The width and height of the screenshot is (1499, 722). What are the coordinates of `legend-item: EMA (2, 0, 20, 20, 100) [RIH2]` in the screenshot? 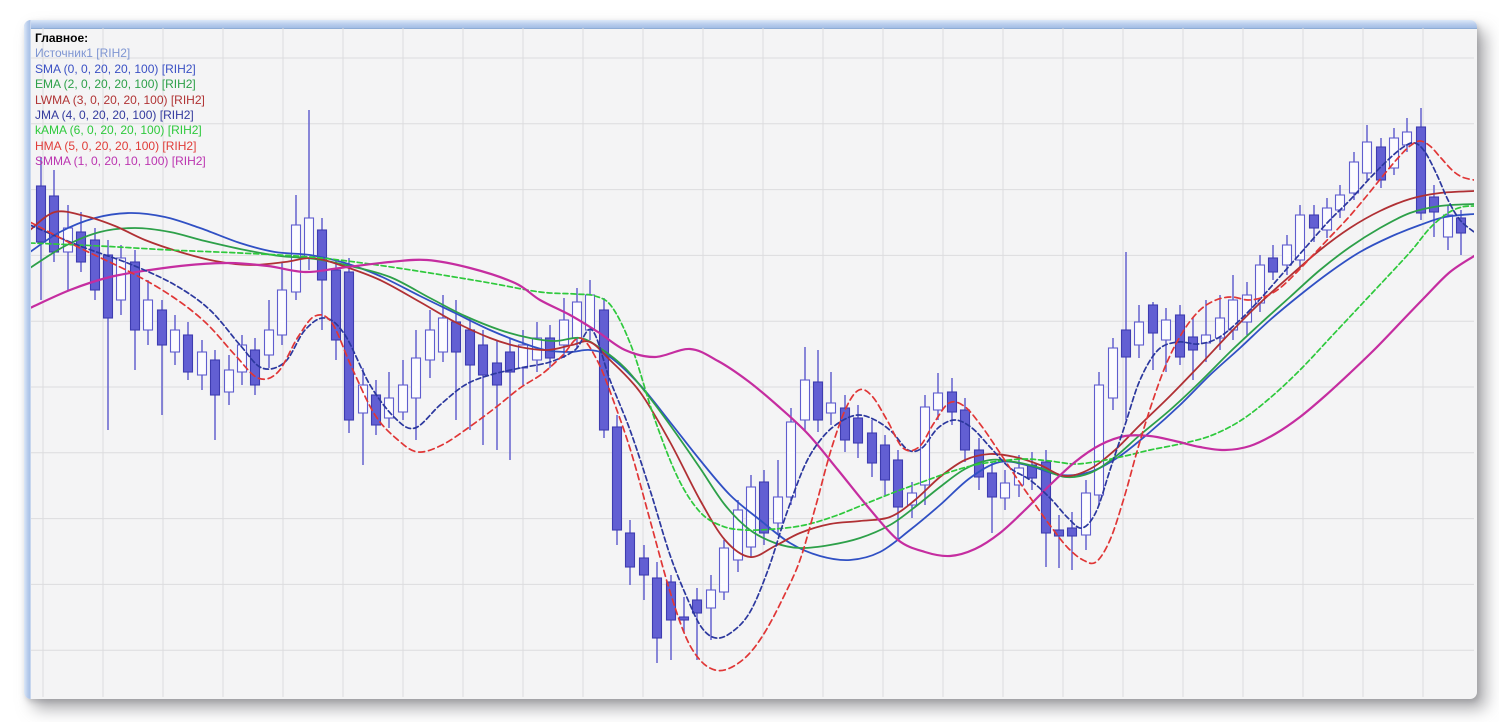 It's located at (120, 84).